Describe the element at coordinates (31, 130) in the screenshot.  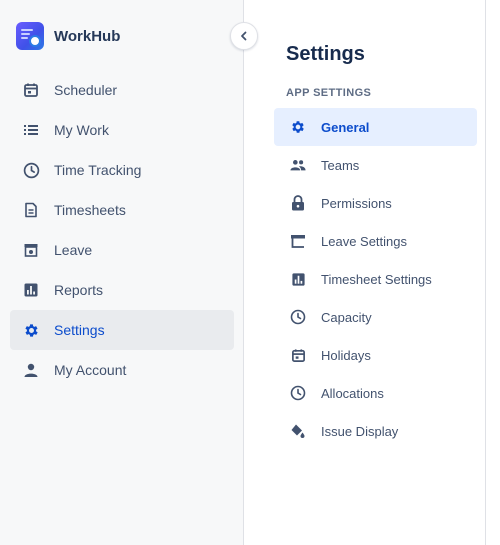
I see `list-icon` at that location.